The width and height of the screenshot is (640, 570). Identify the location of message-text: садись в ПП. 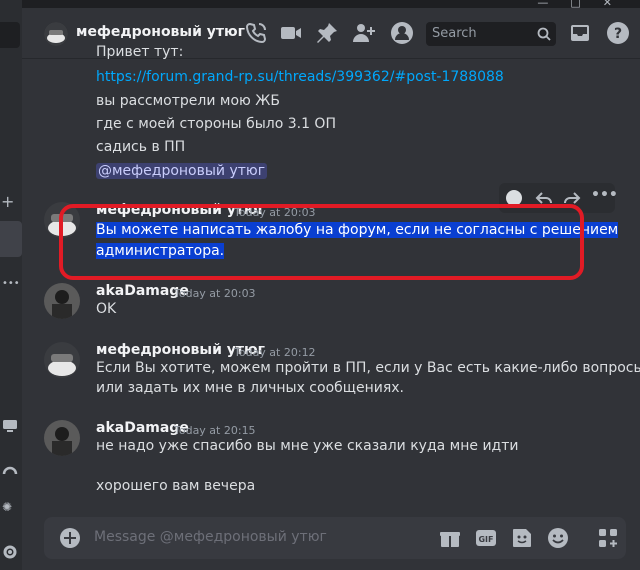
(141, 147).